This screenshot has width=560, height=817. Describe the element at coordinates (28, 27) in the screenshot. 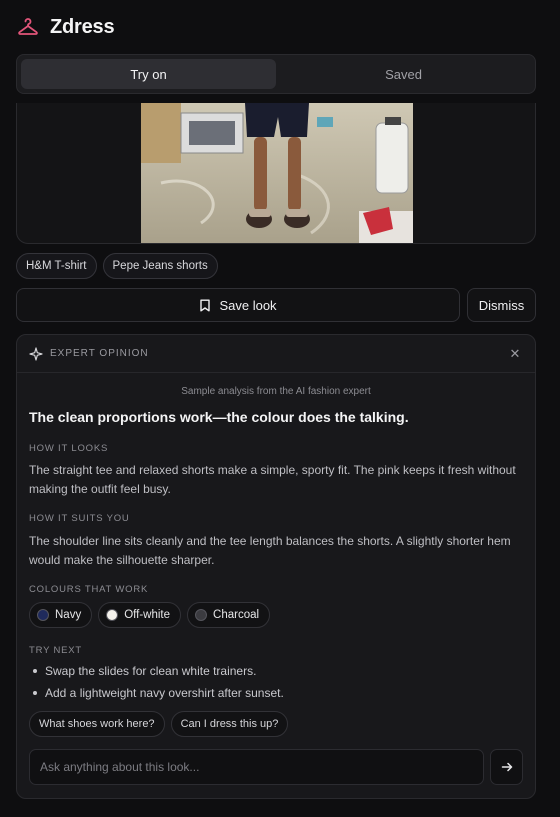

I see `hanger-icon` at that location.